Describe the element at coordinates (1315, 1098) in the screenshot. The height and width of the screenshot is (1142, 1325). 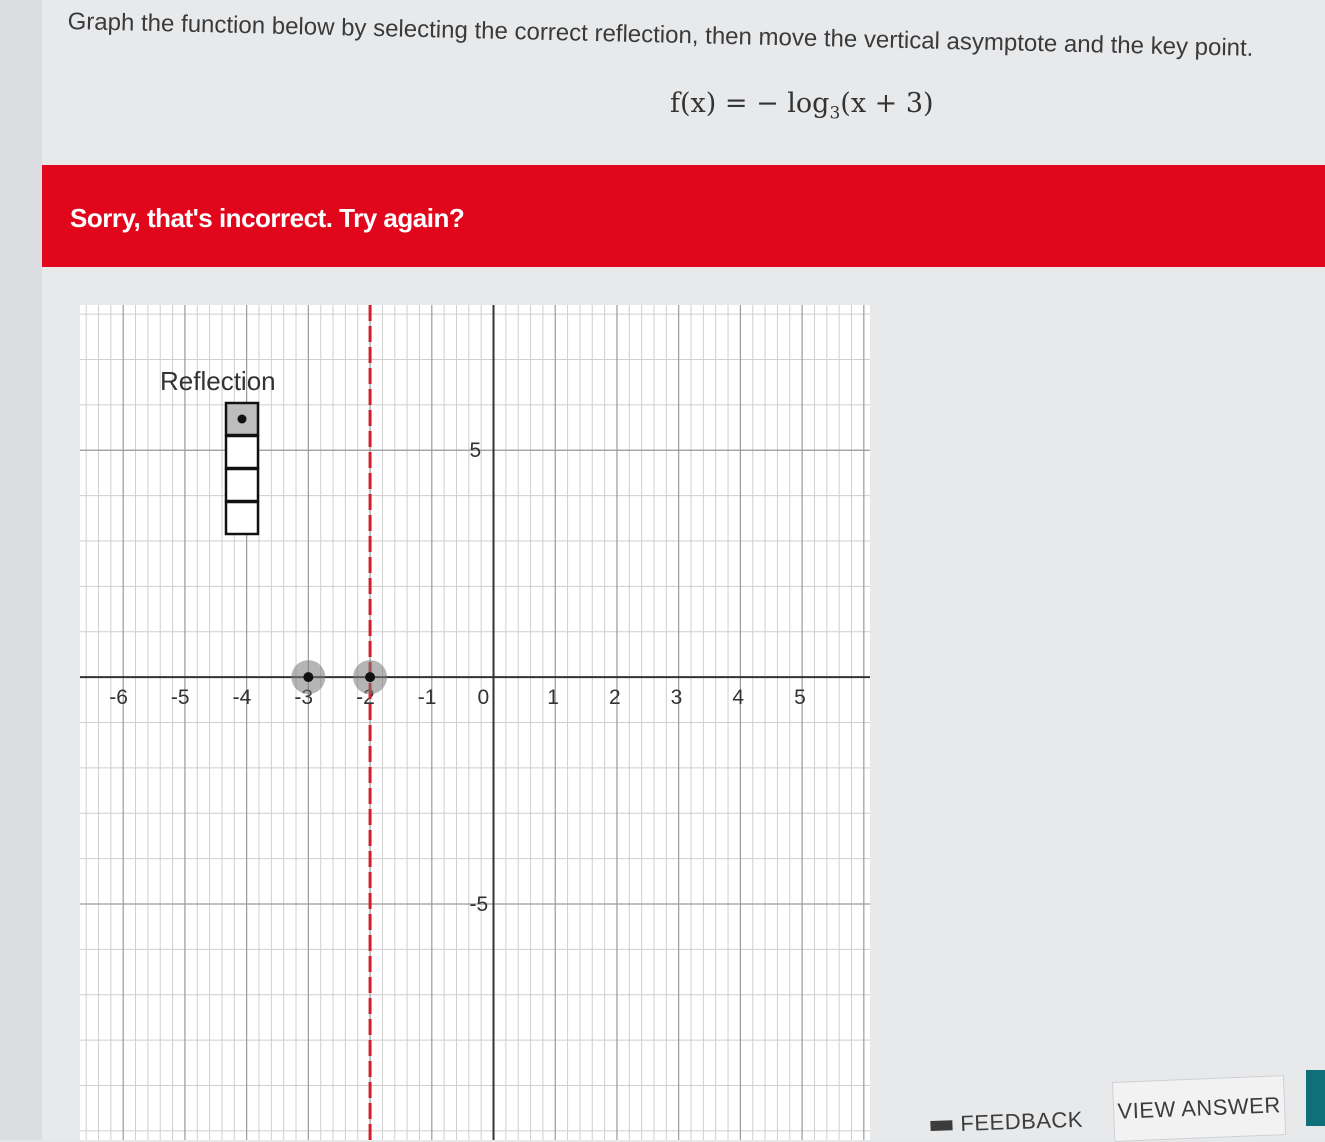
I see `submit-button` at that location.